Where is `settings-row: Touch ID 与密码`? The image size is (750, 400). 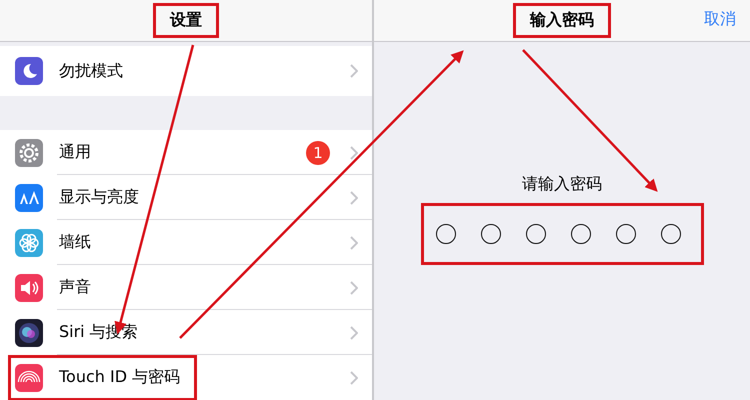 settings-row: Touch ID 与密码 is located at coordinates (186, 377).